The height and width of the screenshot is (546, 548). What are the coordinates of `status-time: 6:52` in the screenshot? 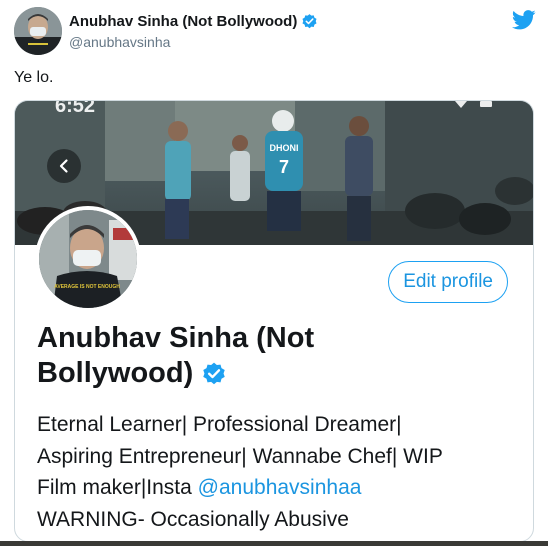 It's located at (75, 109).